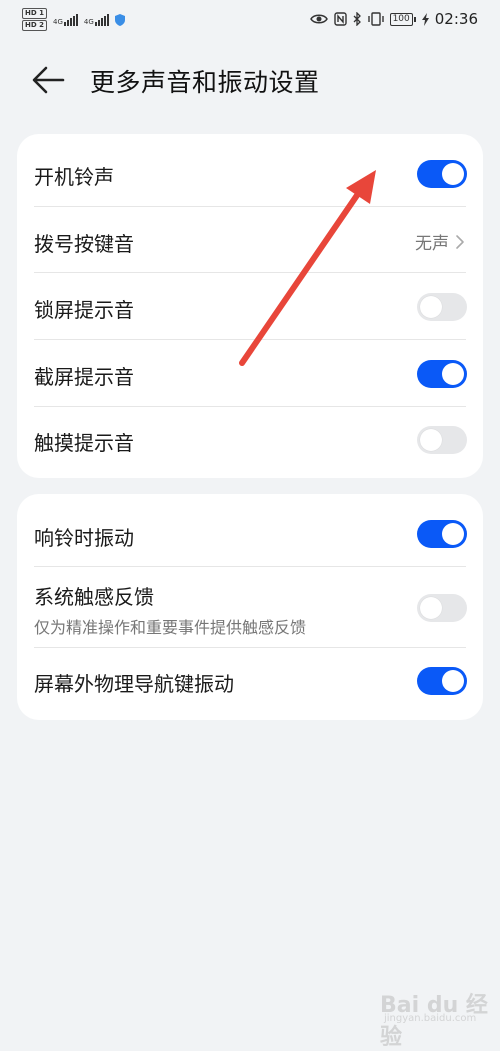 This screenshot has width=500, height=1051. I want to click on status-time: 02:36, so click(456, 19).